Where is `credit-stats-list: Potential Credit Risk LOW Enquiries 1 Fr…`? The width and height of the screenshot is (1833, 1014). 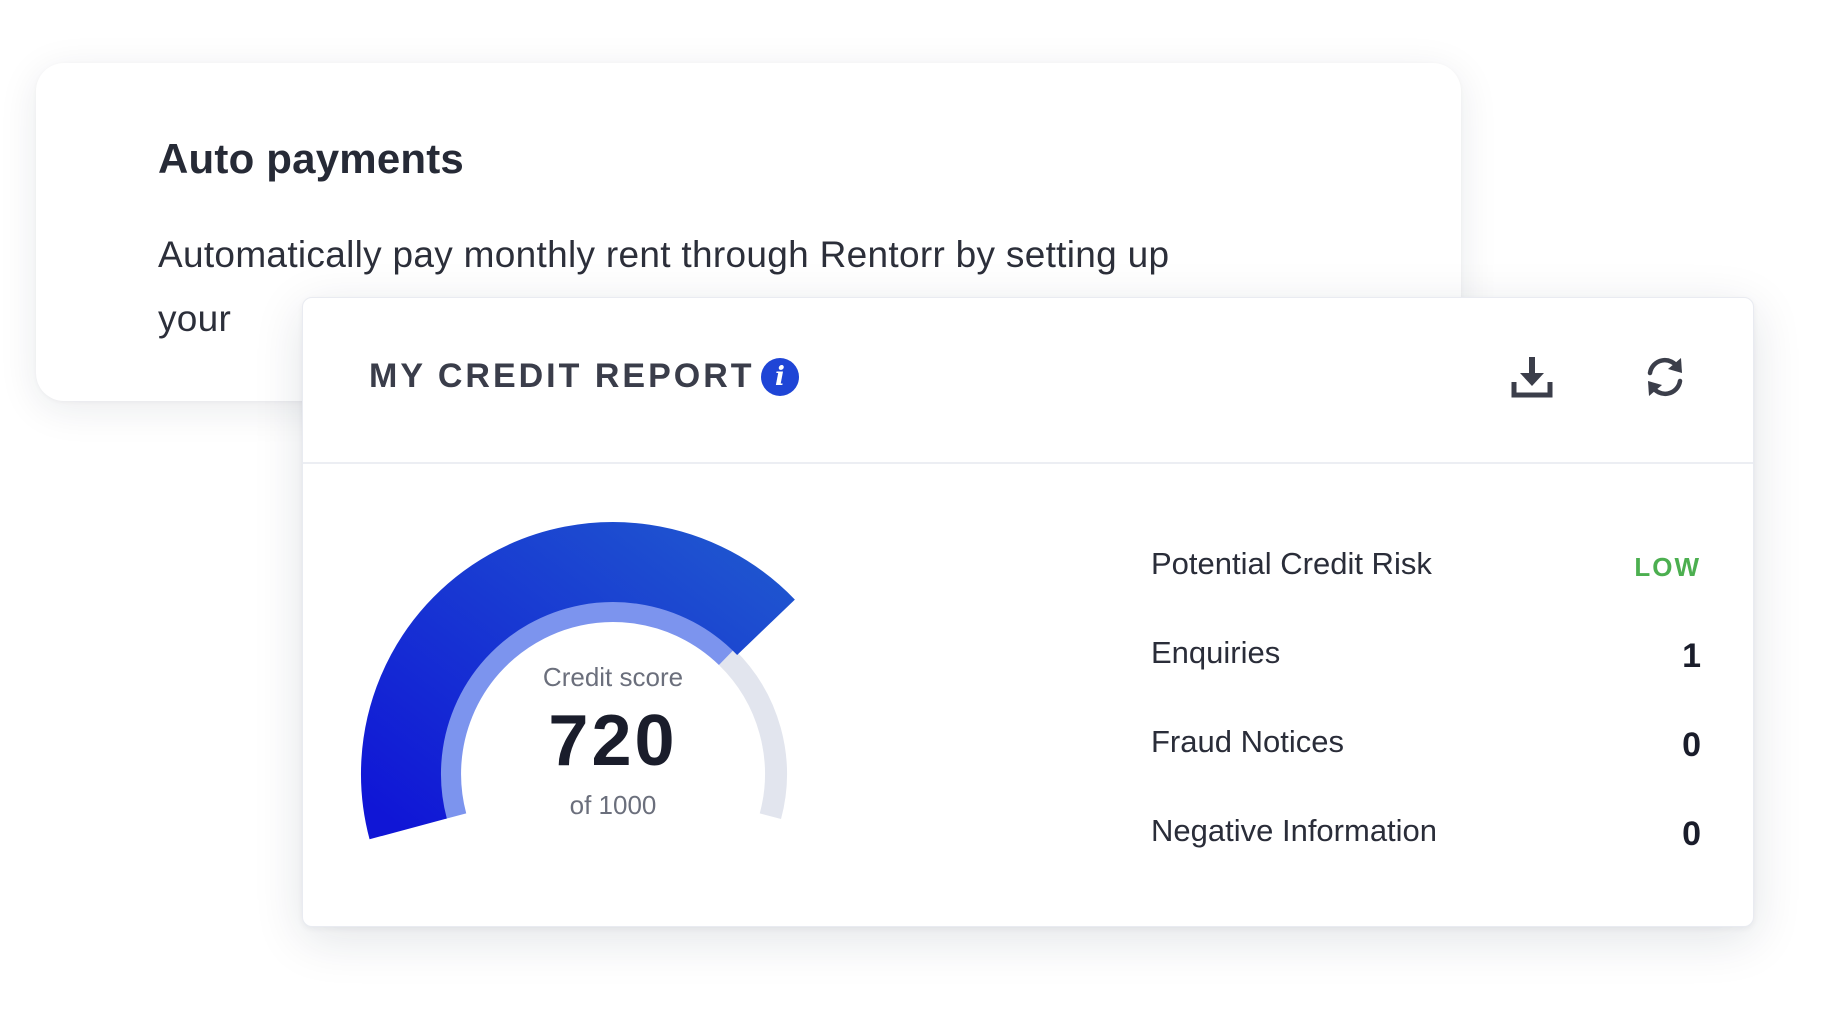 credit-stats-list: Potential Credit Risk LOW Enquiries 1 Fr… is located at coordinates (1426, 724).